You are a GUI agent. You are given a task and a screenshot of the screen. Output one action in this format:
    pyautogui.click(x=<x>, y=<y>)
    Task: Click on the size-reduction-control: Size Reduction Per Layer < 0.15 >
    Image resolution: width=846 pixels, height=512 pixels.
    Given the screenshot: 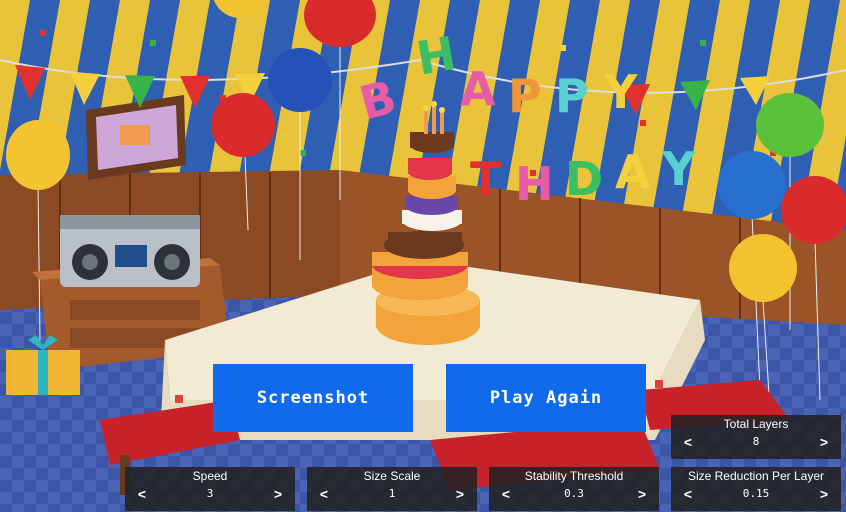 What is the action you would take?
    pyautogui.click(x=756, y=489)
    